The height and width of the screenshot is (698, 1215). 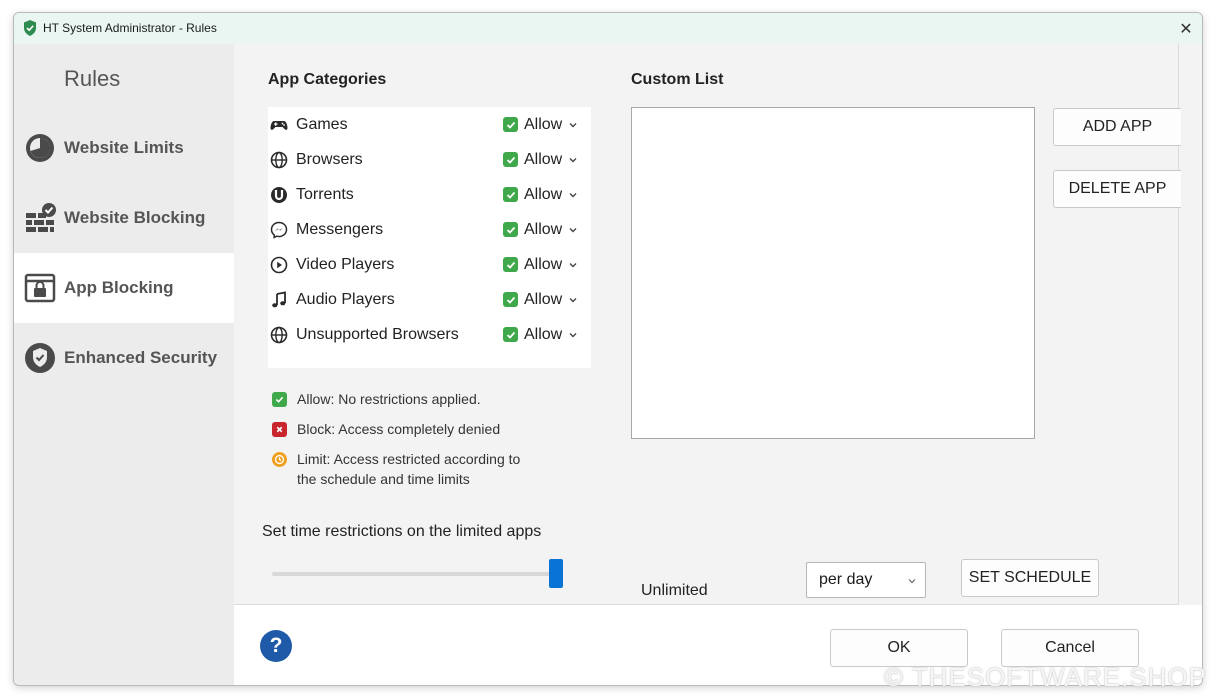 What do you see at coordinates (383, 479) in the screenshot?
I see `legend-limit-text-line2: the schedule and time limits` at bounding box center [383, 479].